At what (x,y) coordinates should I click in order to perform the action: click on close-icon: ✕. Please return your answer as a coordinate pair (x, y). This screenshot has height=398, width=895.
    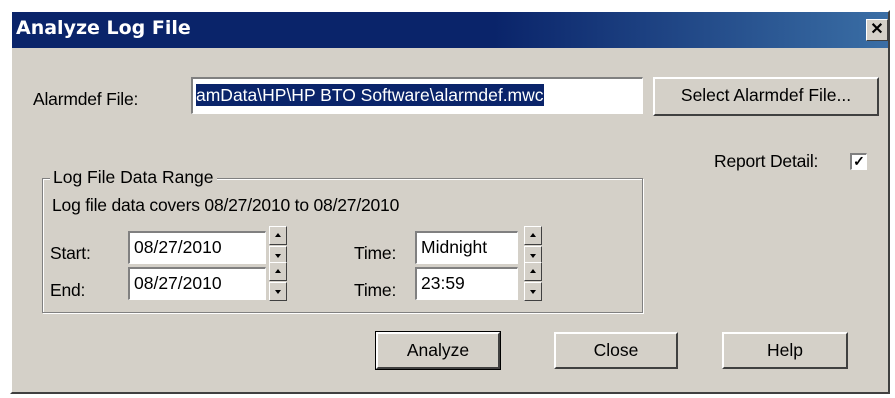
    Looking at the image, I should click on (877, 29).